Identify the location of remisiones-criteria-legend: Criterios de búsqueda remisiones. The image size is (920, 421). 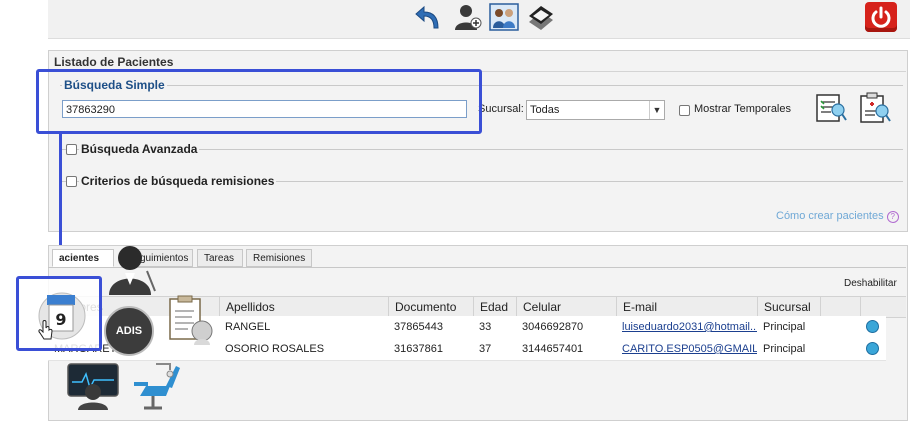
(178, 181).